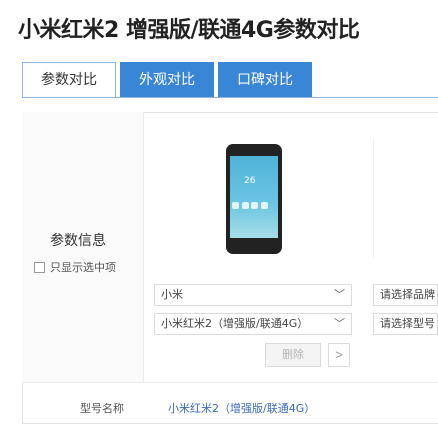 This screenshot has height=426, width=438. I want to click on tab-bar: 参数对比 外观对比 口碑对比, so click(169, 80).